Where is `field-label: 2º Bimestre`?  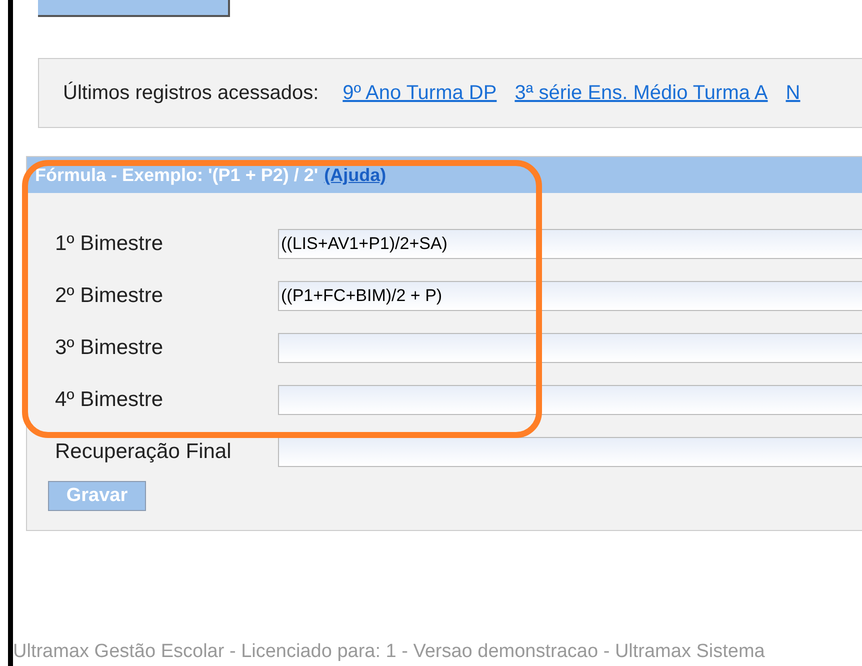
field-label: 2º Bimestre is located at coordinates (109, 296).